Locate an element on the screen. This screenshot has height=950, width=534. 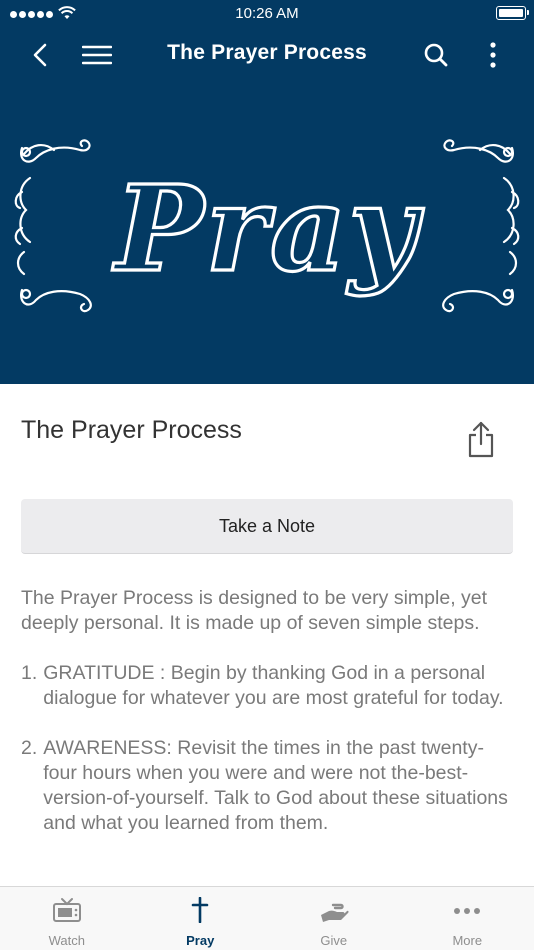
tab-bar: Watch Pray Give More is located at coordinates (267, 918).